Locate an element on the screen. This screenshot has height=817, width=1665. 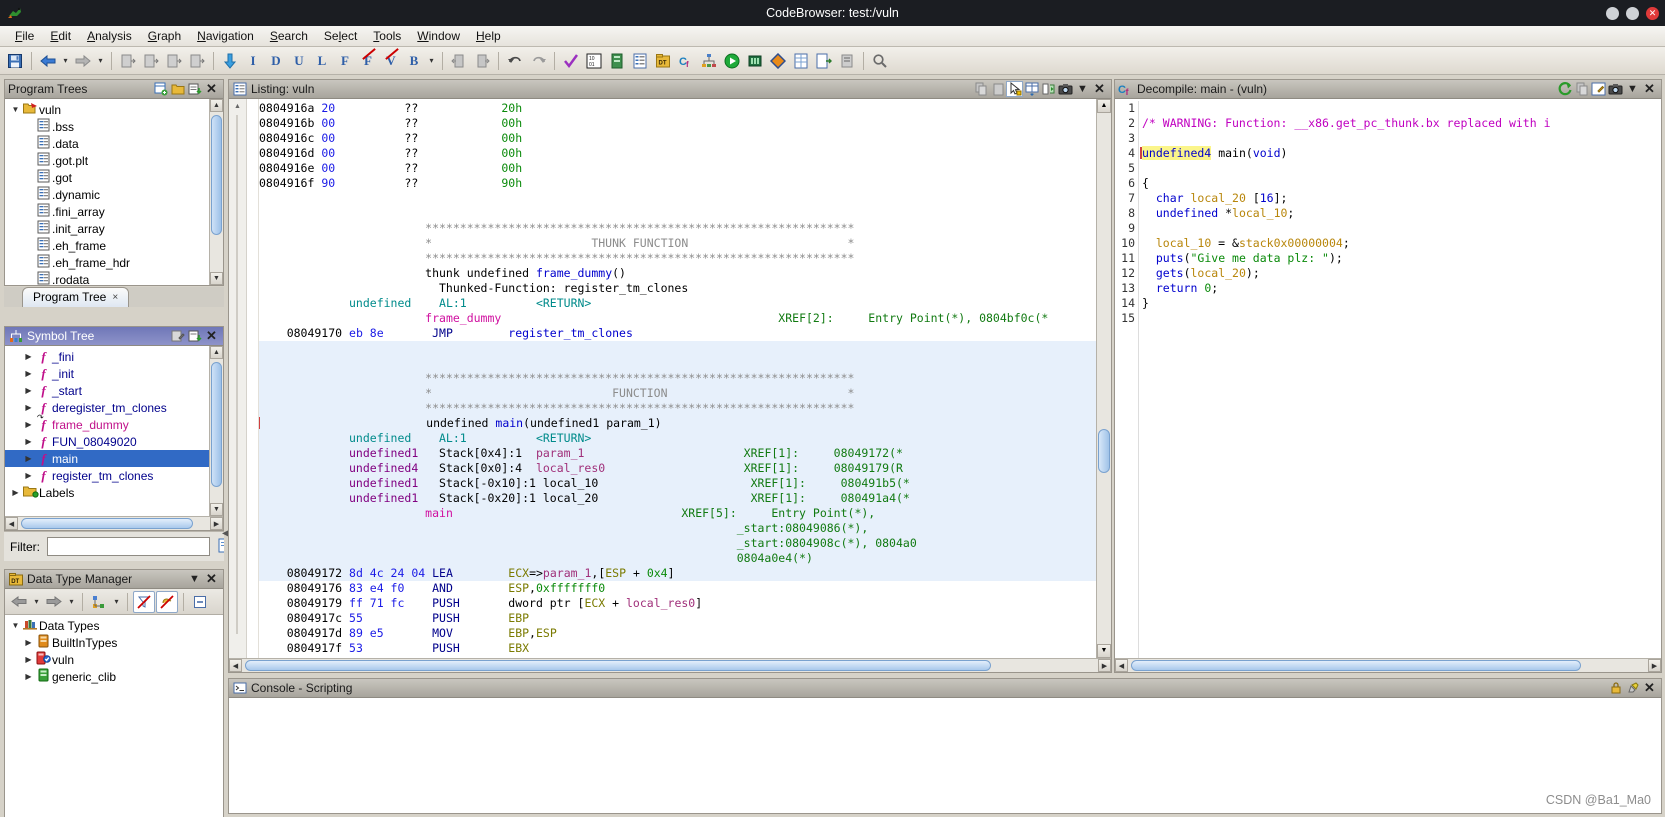
close-button: ✕ is located at coordinates (1652, 13).